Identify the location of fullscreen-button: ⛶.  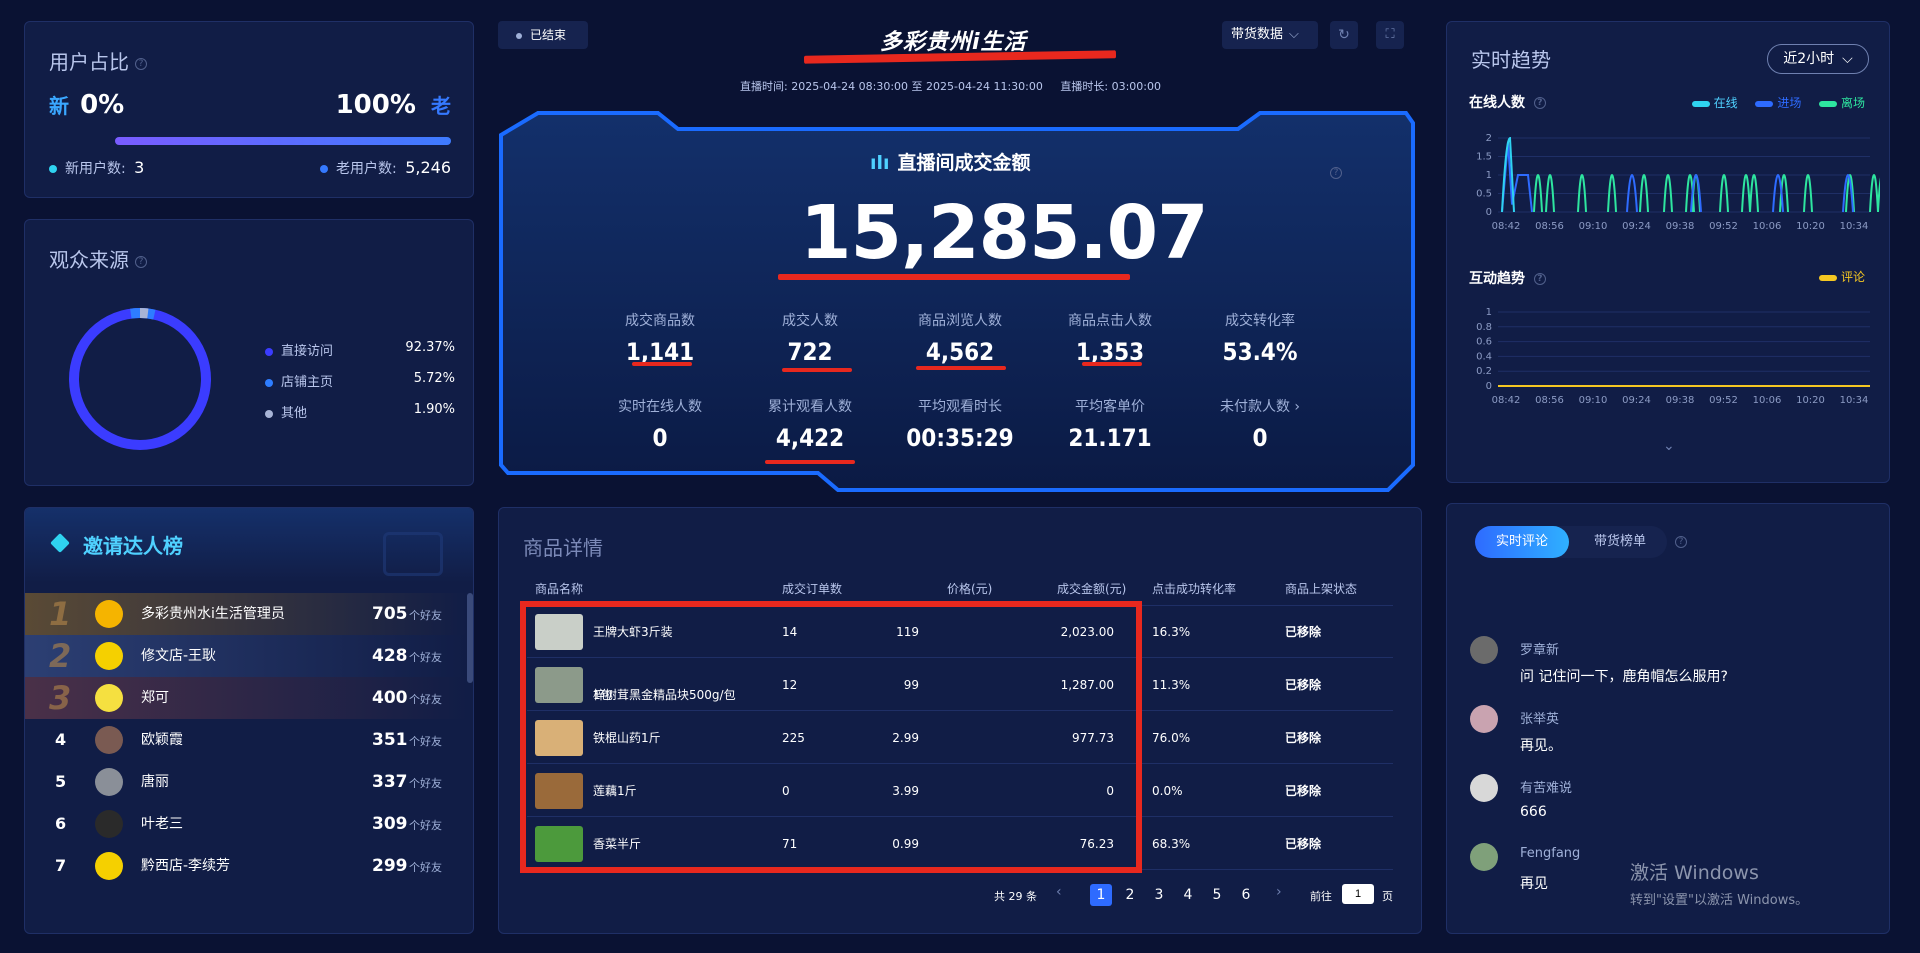
(1390, 35).